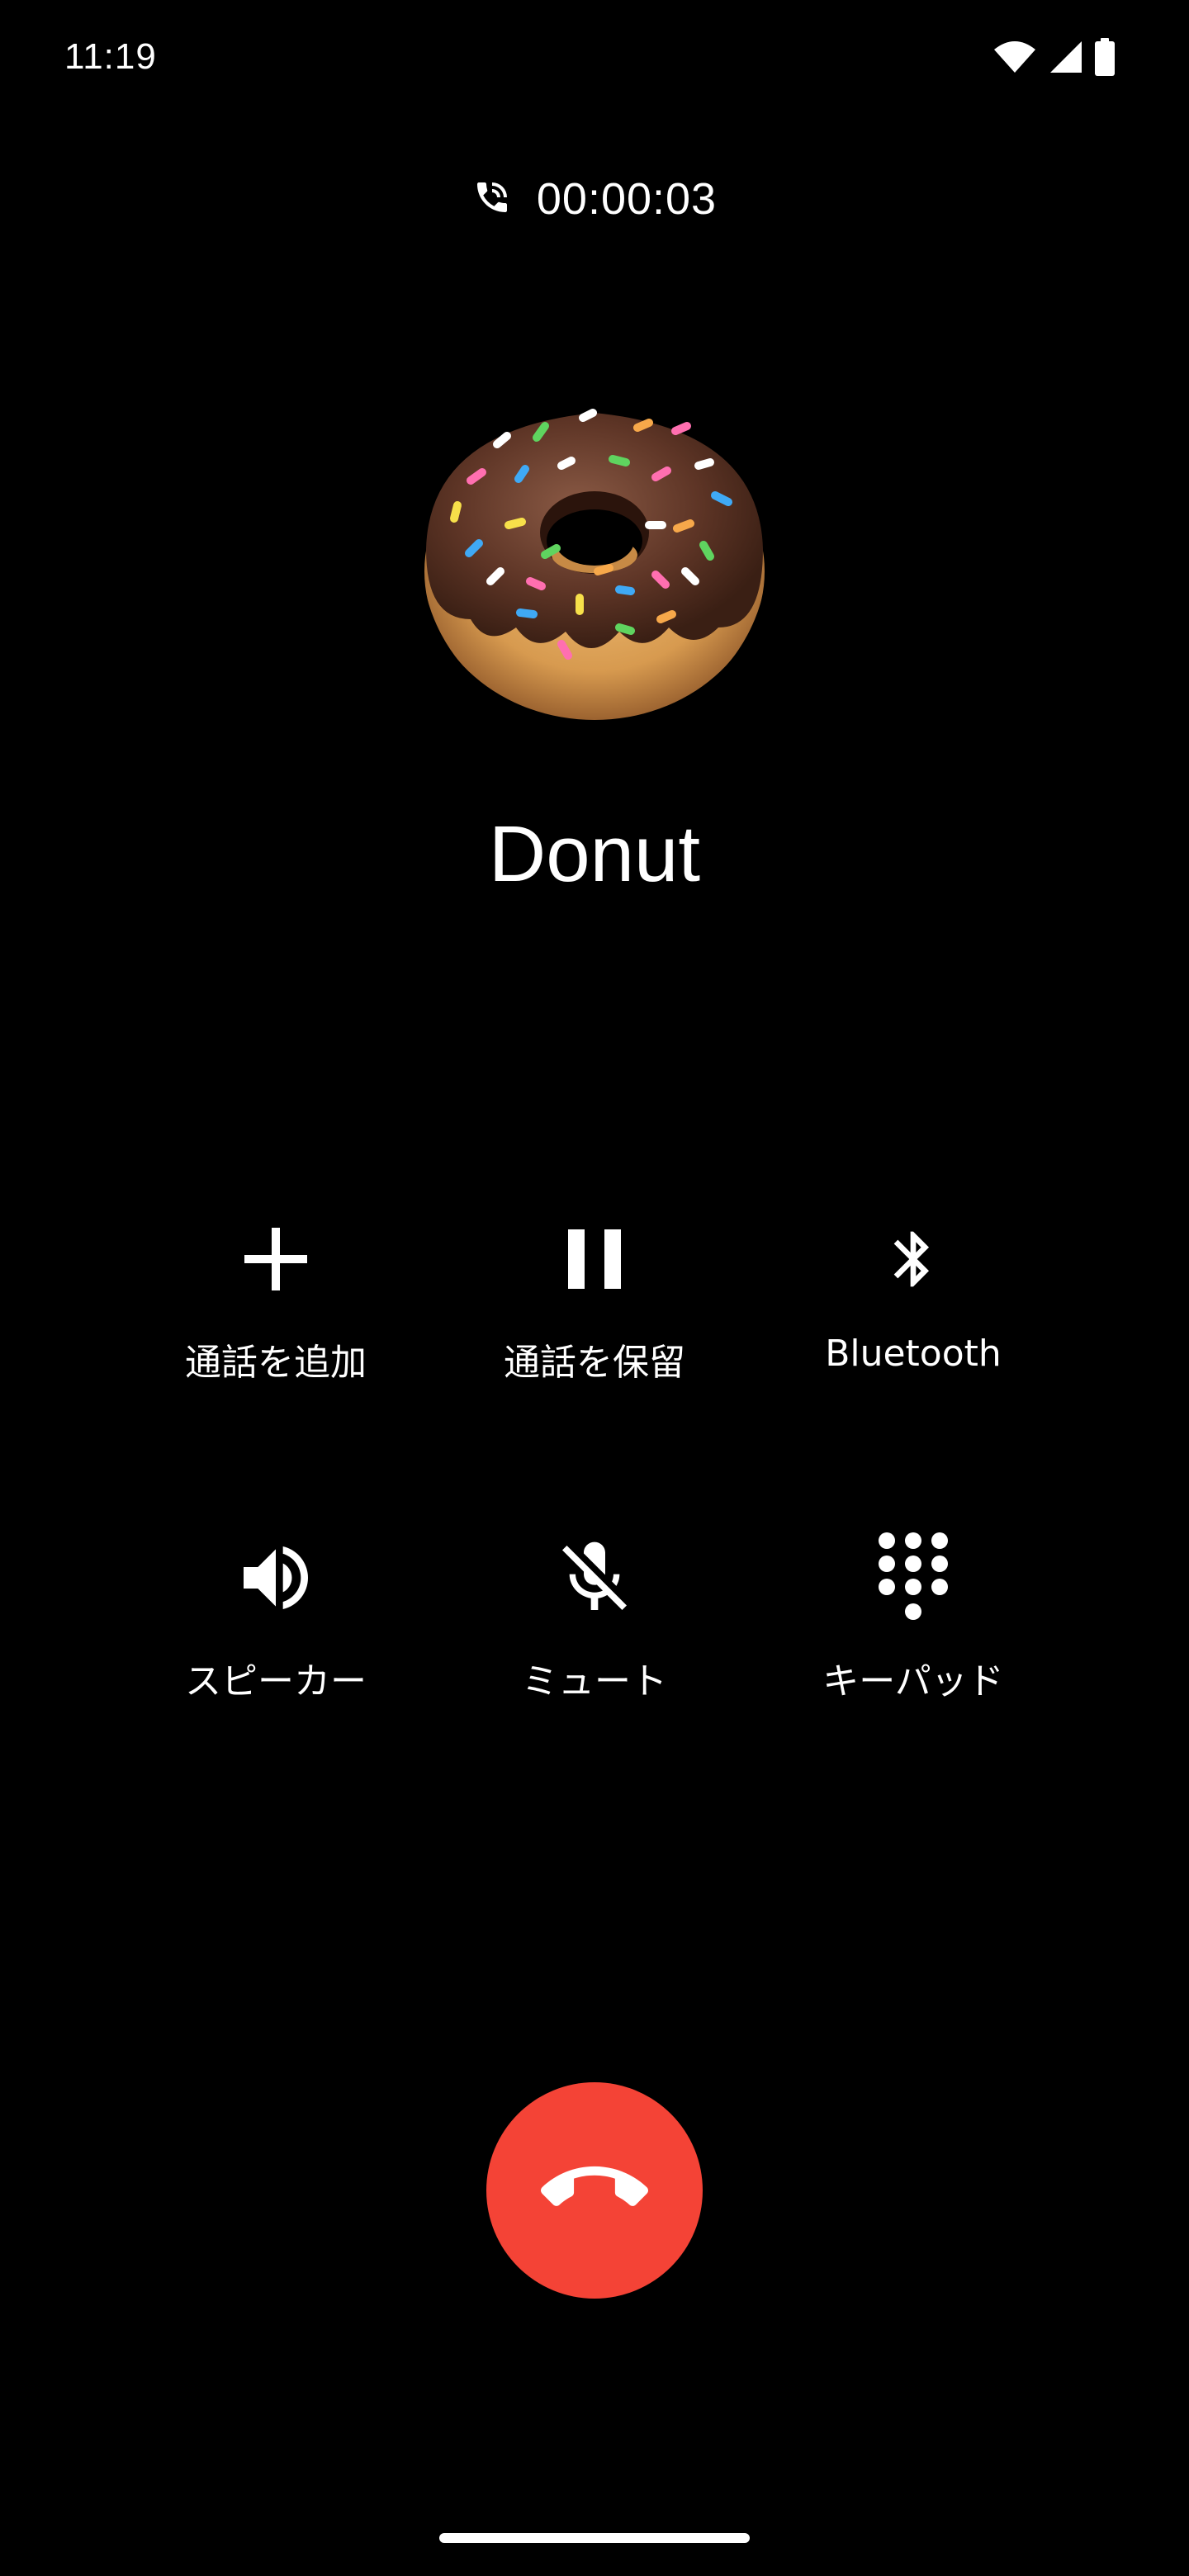 The image size is (1189, 2576). What do you see at coordinates (1066, 59) in the screenshot?
I see `cellular-signal-icon` at bounding box center [1066, 59].